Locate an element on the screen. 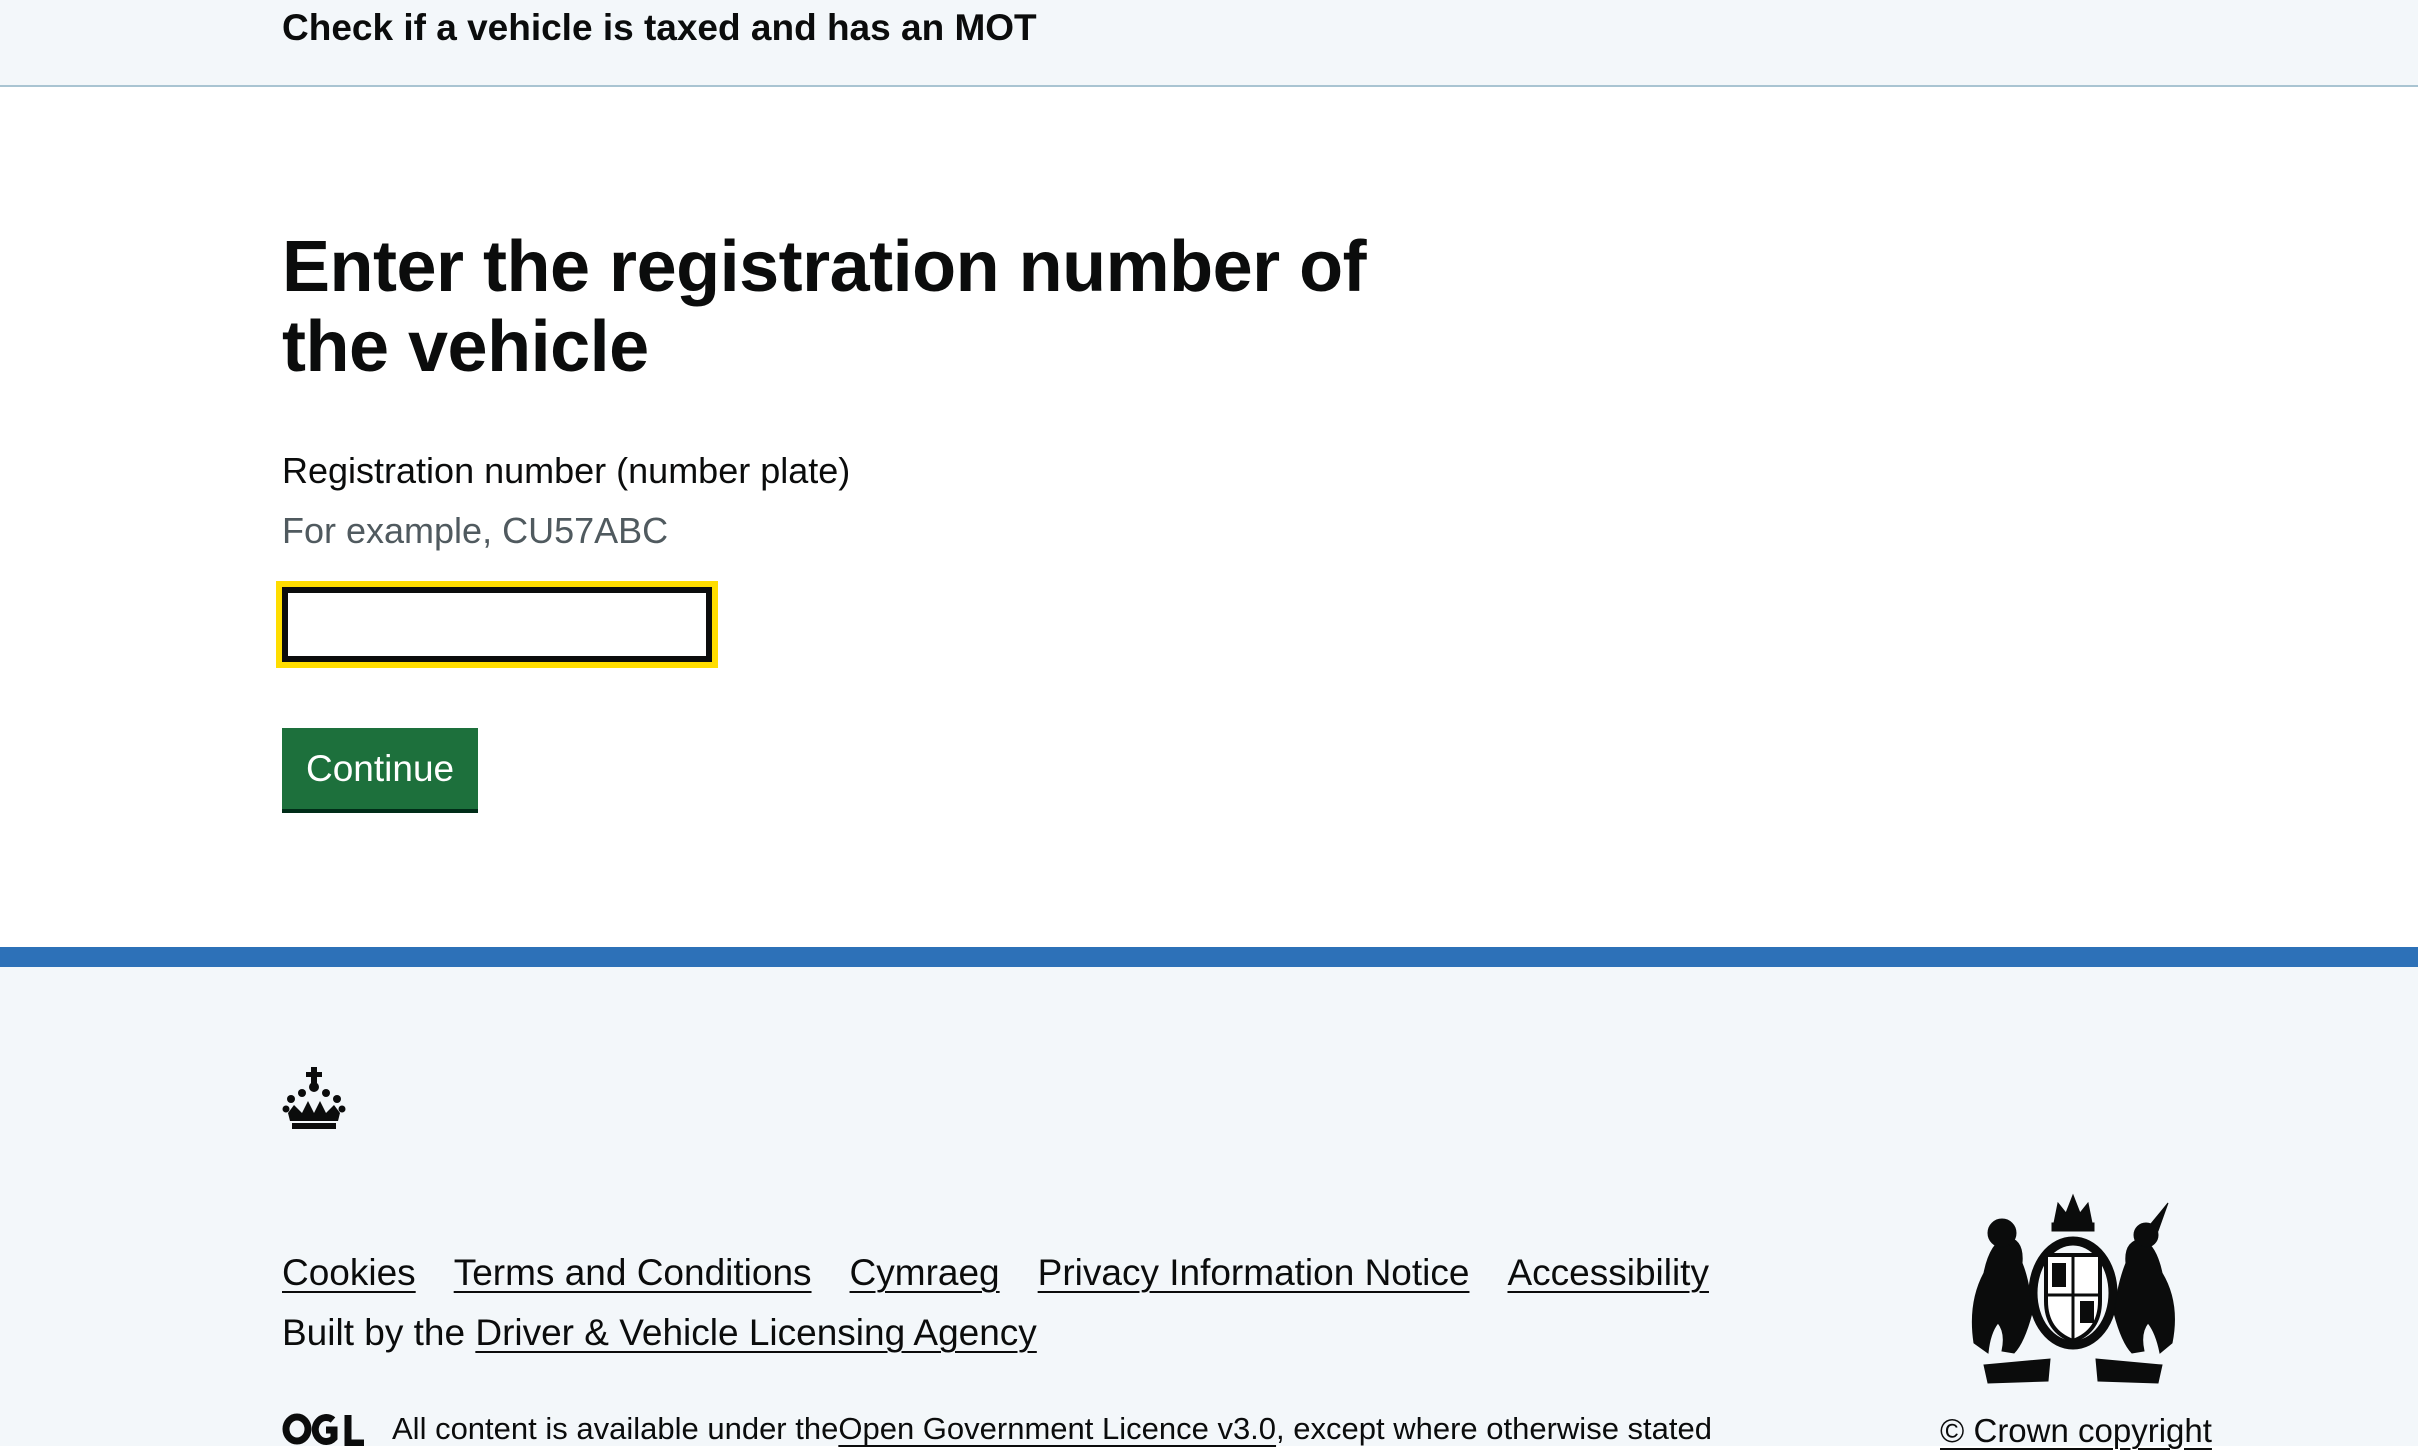 This screenshot has height=1451, width=2418. terms-link: Terms and Conditions is located at coordinates (633, 1273).